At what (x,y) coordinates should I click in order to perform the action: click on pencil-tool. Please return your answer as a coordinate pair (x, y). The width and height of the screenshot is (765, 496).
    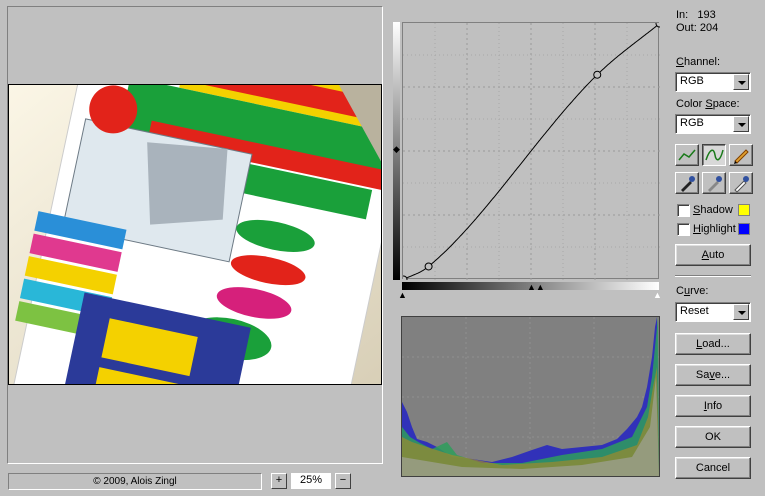
    Looking at the image, I should click on (741, 155).